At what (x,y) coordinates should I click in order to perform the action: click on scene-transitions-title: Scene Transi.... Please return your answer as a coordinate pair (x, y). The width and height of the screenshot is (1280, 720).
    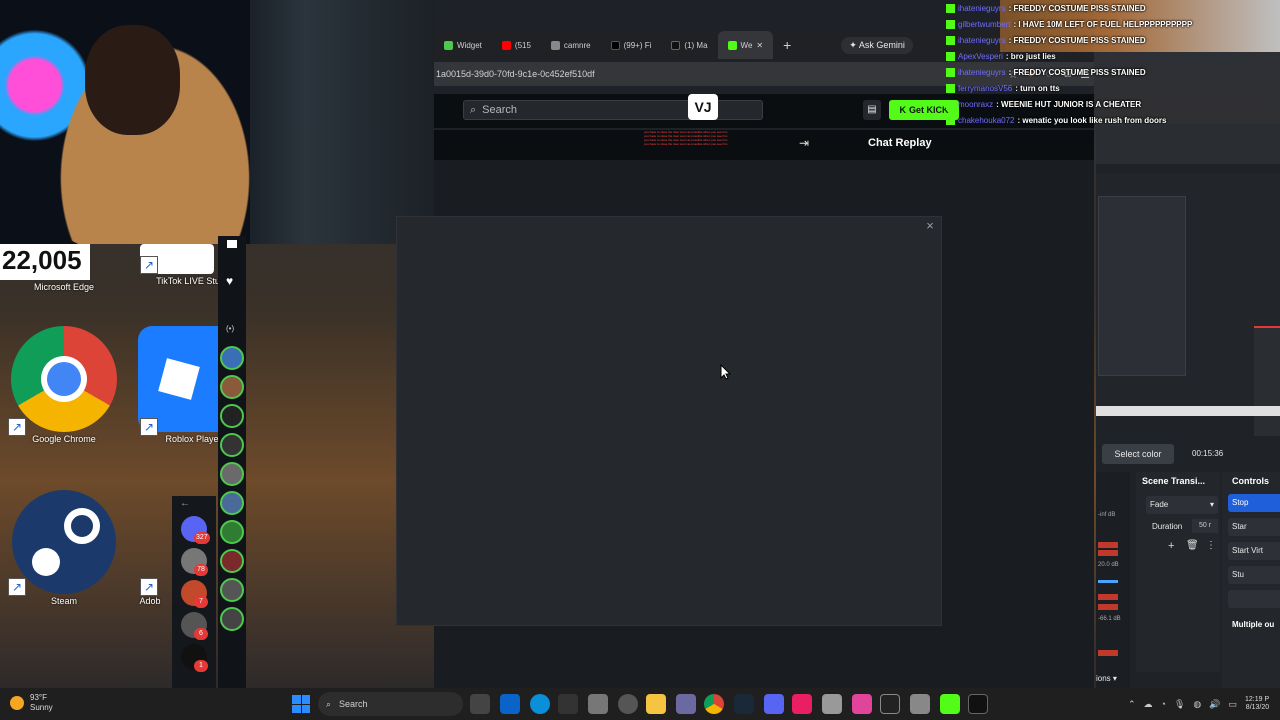
    Looking at the image, I should click on (1174, 481).